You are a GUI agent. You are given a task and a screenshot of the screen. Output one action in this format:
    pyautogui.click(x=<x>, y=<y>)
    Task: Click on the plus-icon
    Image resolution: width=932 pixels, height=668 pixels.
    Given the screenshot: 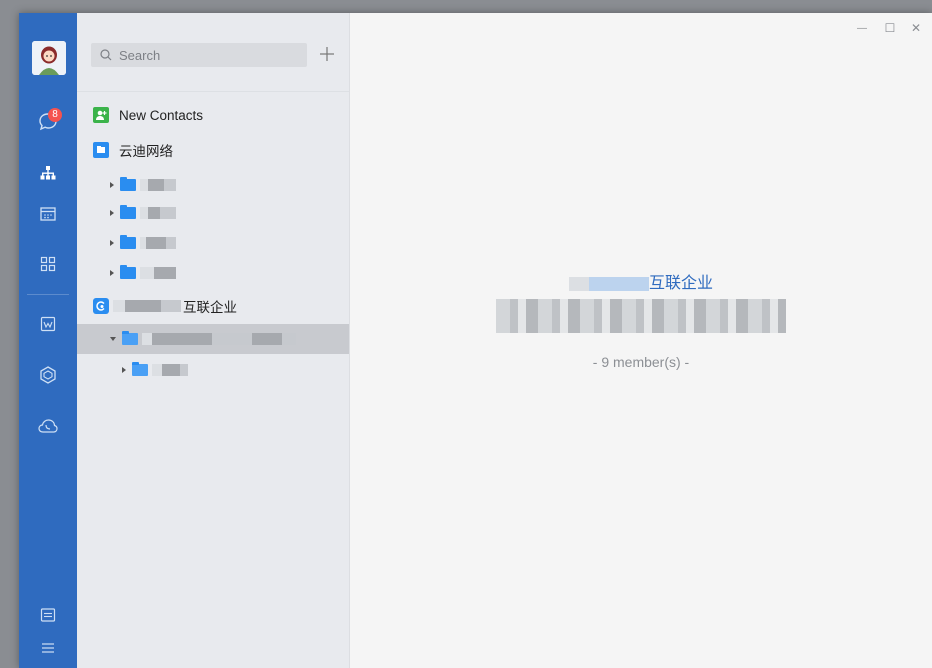 What is the action you would take?
    pyautogui.click(x=327, y=54)
    